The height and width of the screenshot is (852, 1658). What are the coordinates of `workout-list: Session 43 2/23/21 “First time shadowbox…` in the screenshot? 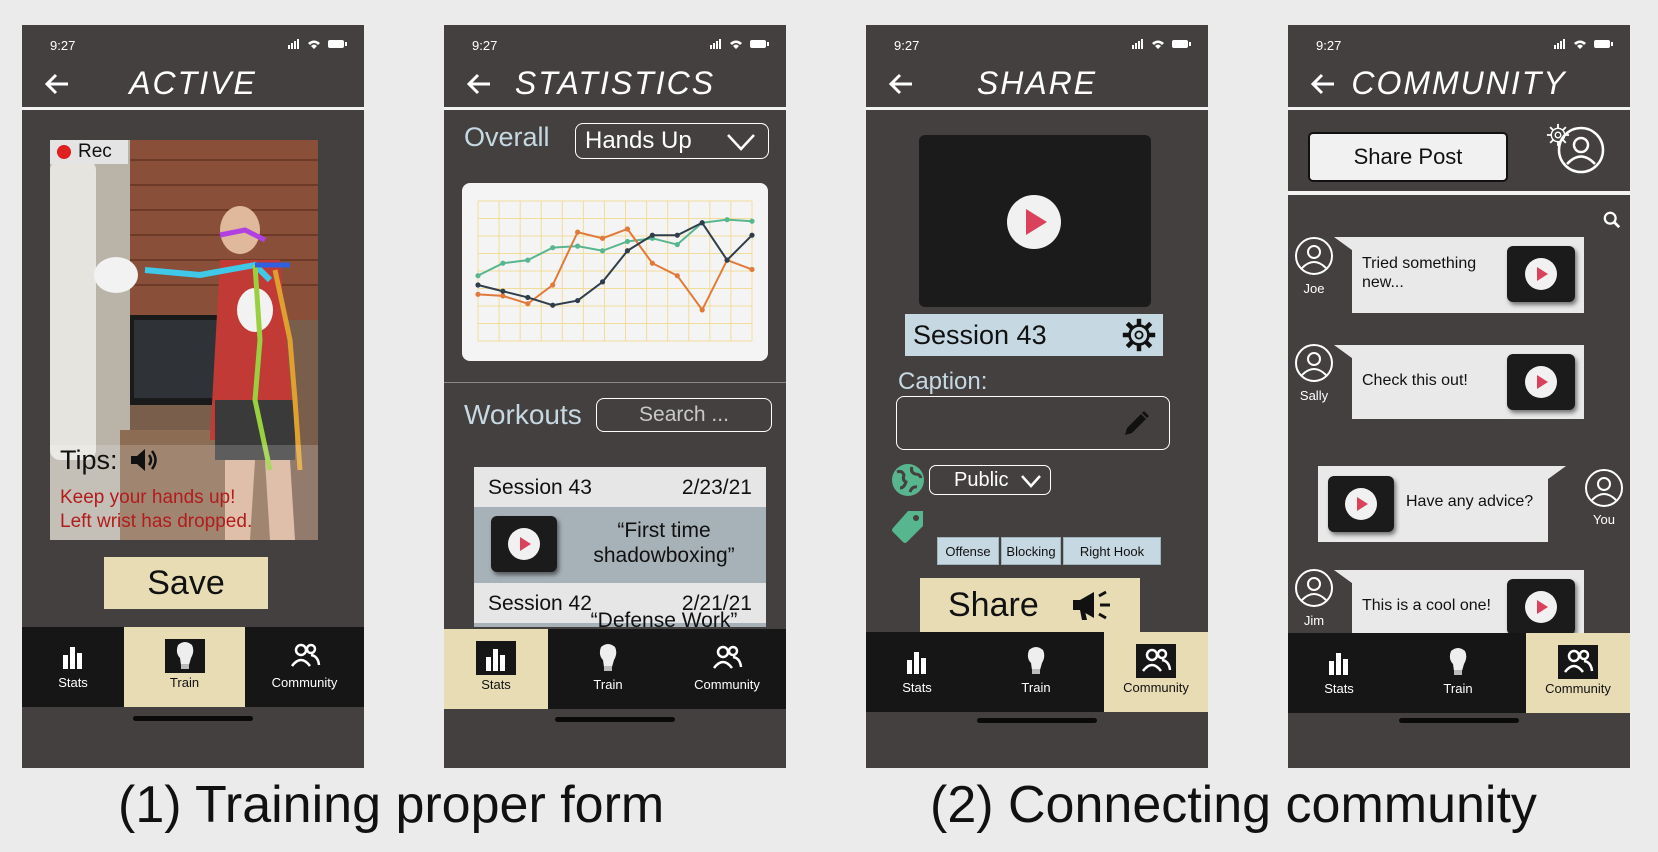 It's located at (620, 547).